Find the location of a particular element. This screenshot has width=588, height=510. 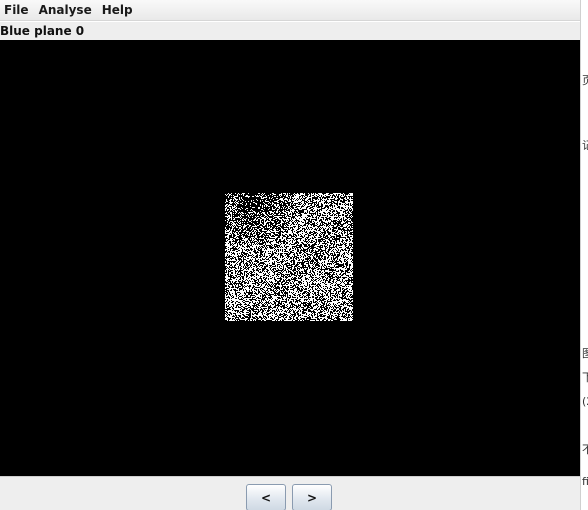

menu-file: File is located at coordinates (17, 10).